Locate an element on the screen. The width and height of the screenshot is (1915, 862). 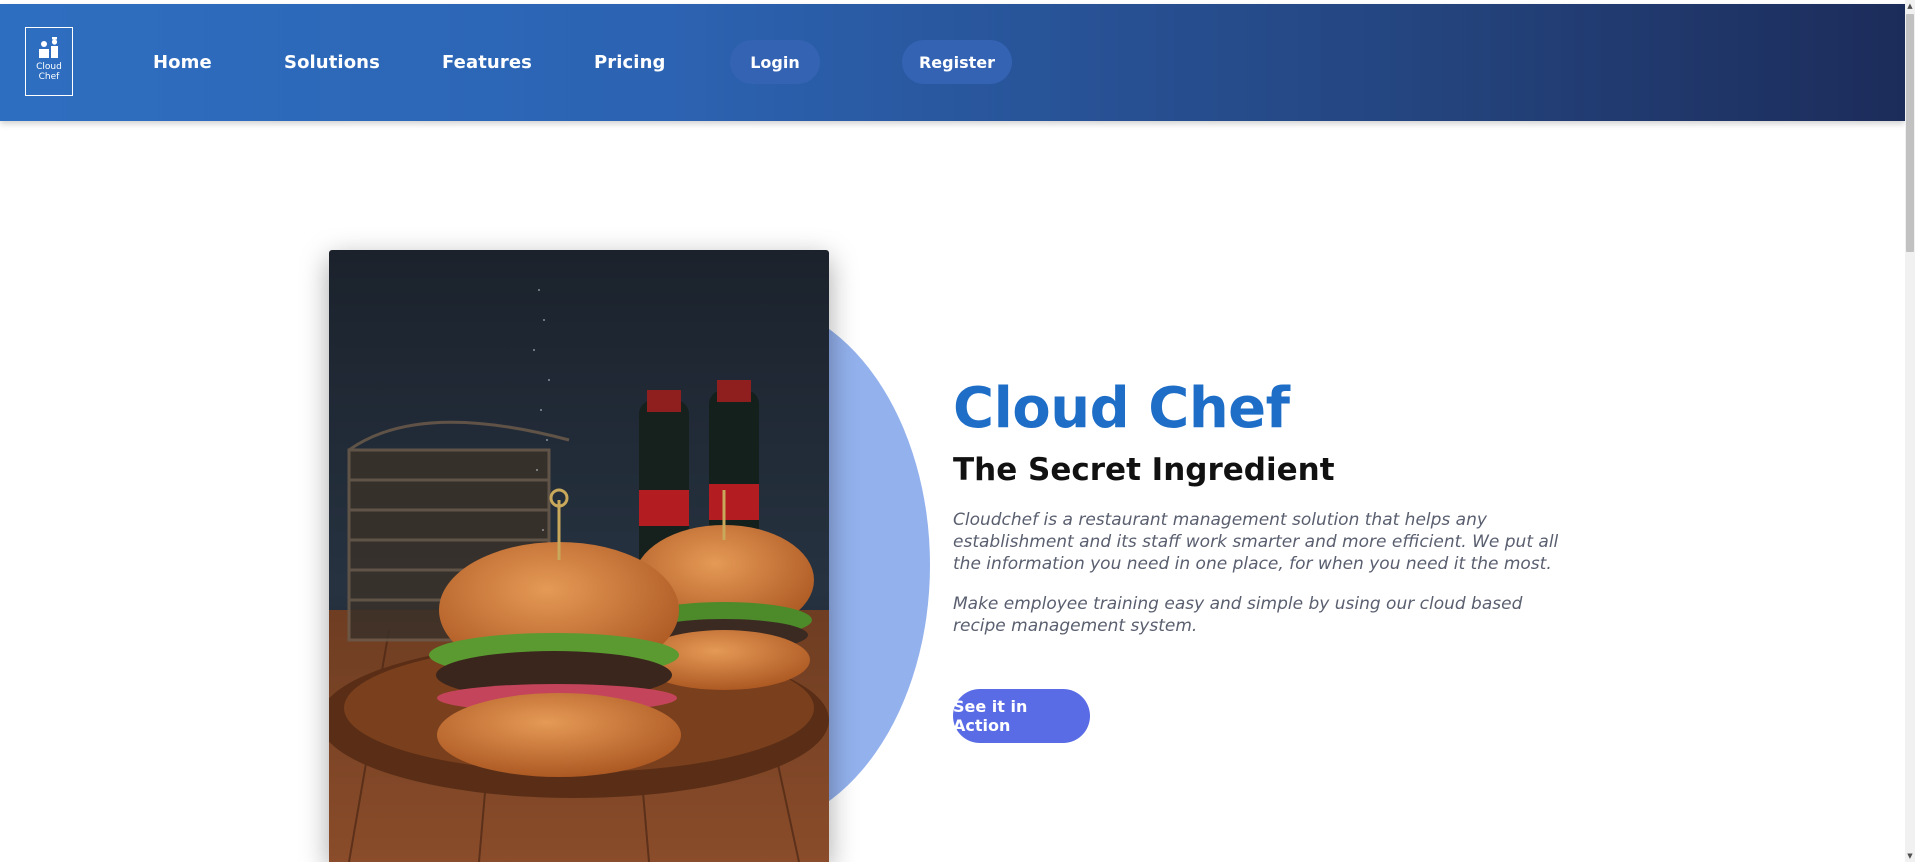
scrollbar-thumb is located at coordinates (1910, 133).